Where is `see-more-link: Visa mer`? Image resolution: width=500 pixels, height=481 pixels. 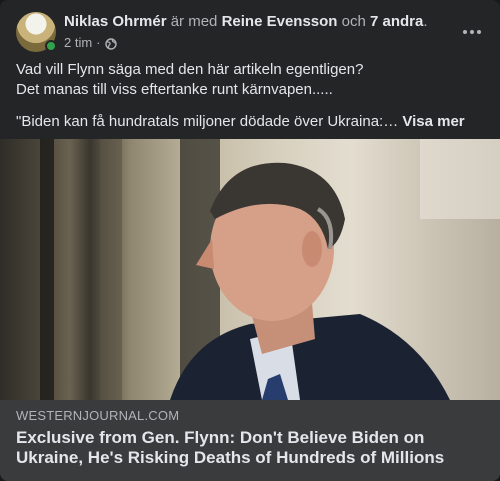
see-more-link: Visa mer is located at coordinates (433, 121).